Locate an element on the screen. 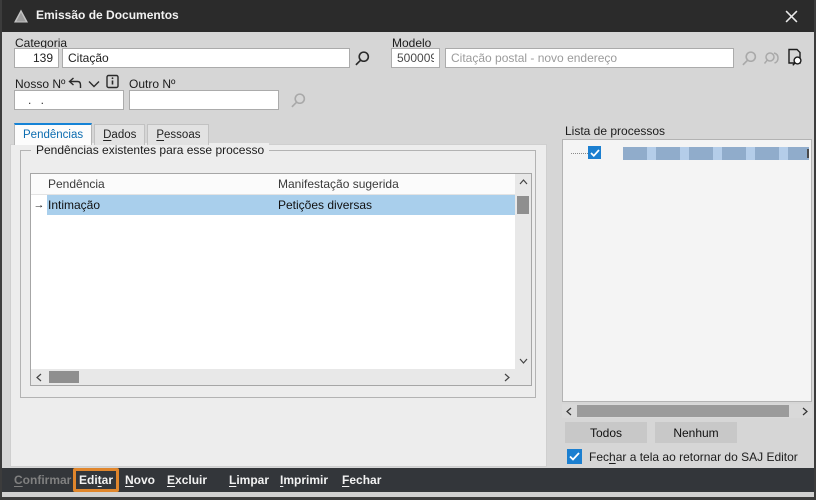 This screenshot has width=816, height=500. saj-app-icon is located at coordinates (21, 16).